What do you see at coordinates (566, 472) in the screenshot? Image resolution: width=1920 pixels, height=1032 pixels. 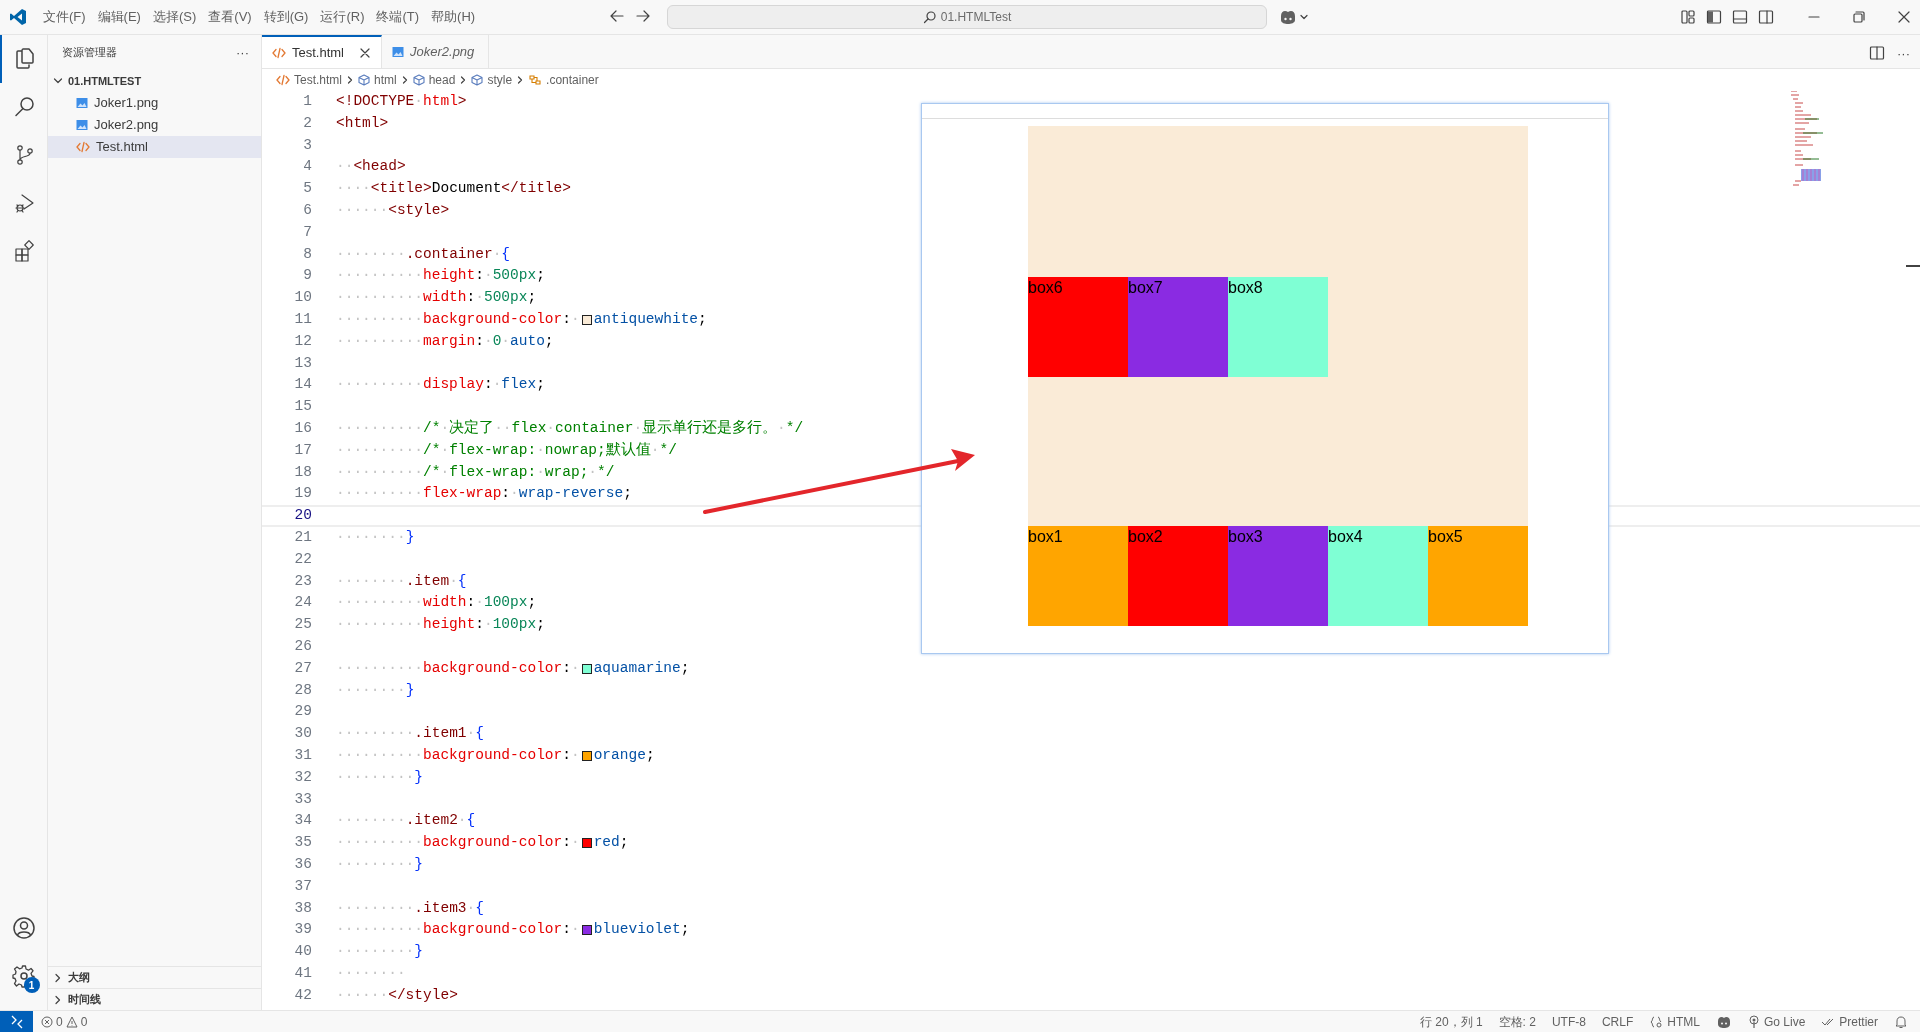 I see `code-token: wrap;` at bounding box center [566, 472].